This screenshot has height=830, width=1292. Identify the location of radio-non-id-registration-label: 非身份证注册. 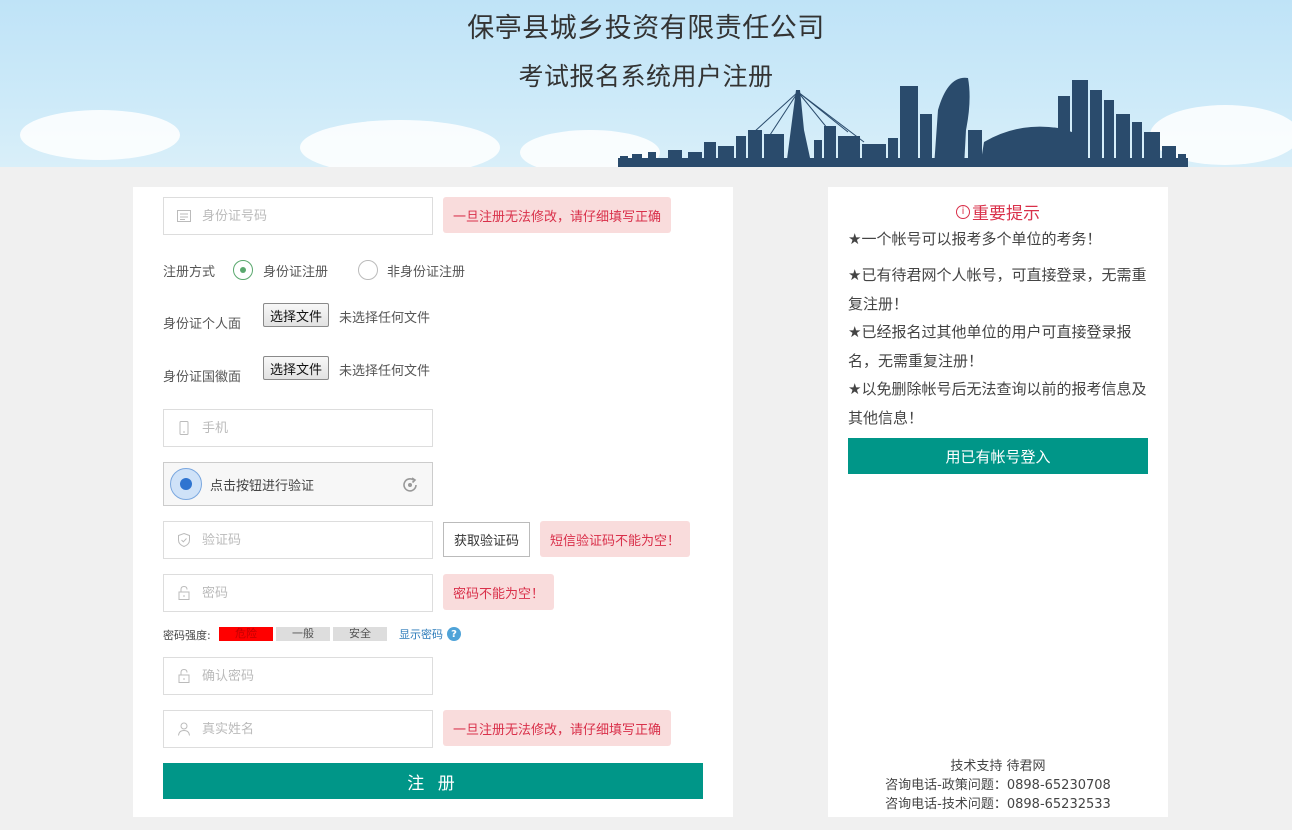
(426, 270).